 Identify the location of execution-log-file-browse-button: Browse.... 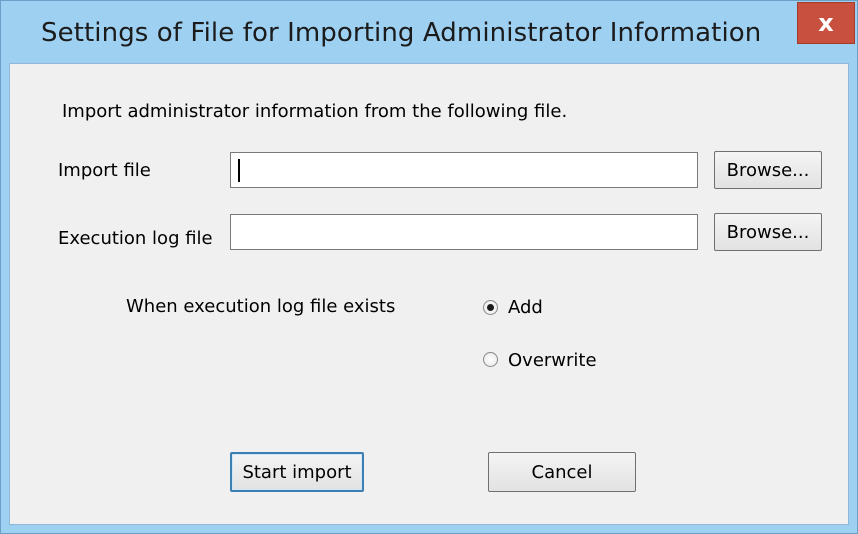
(768, 232).